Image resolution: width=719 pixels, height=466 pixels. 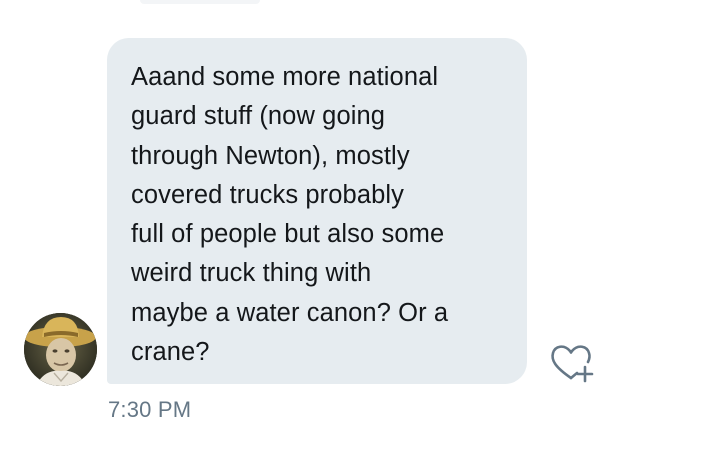 I want to click on avatar-photo-icon, so click(x=60, y=349).